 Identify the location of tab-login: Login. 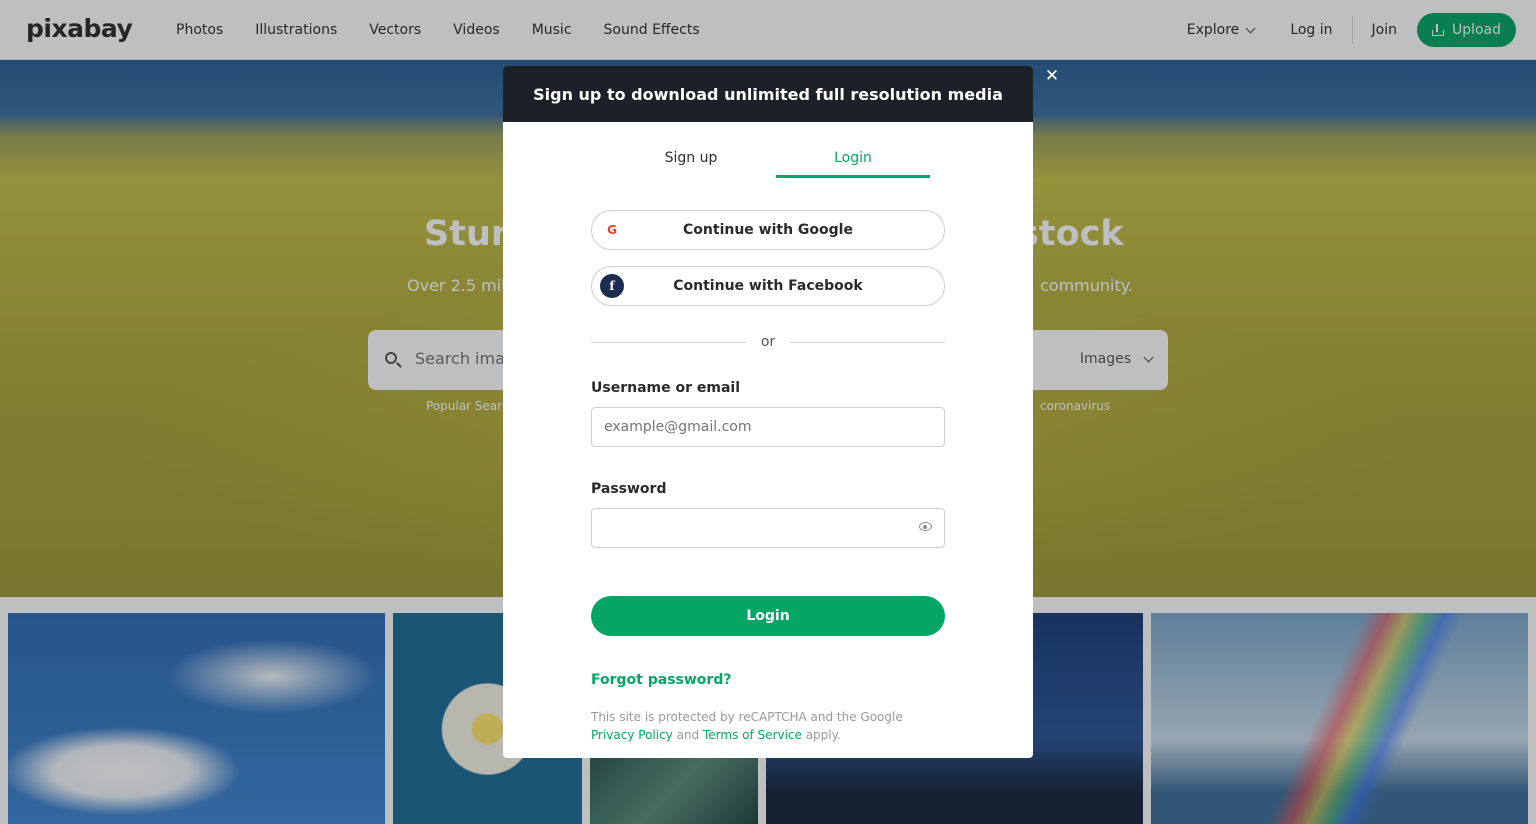
(853, 164).